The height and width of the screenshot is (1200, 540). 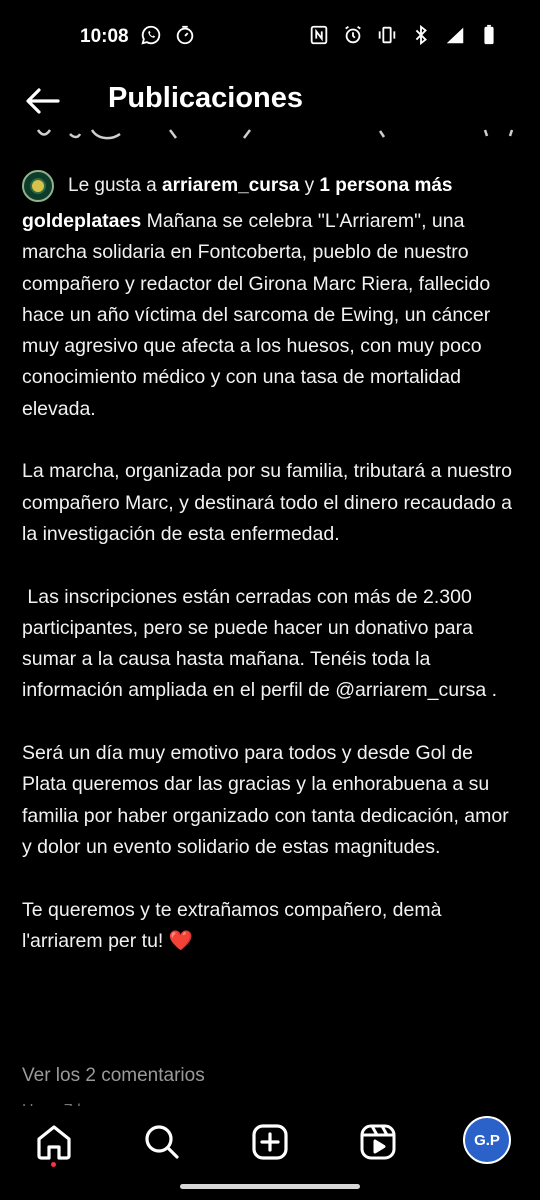 What do you see at coordinates (421, 35) in the screenshot?
I see `bluetooth-icon` at bounding box center [421, 35].